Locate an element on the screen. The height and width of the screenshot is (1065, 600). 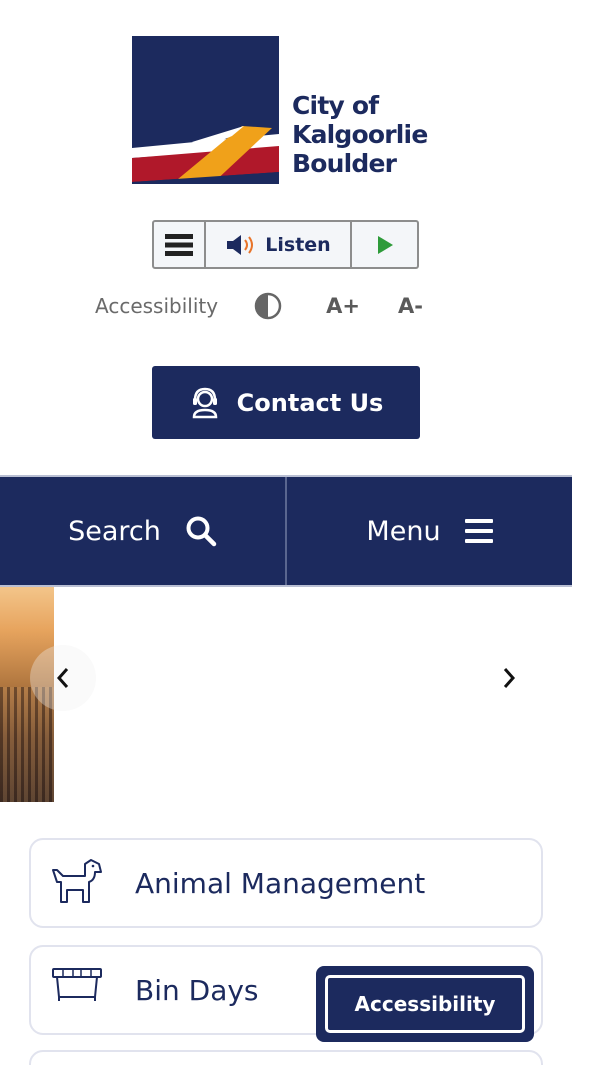
contact-us-label: Contact Us is located at coordinates (310, 402).